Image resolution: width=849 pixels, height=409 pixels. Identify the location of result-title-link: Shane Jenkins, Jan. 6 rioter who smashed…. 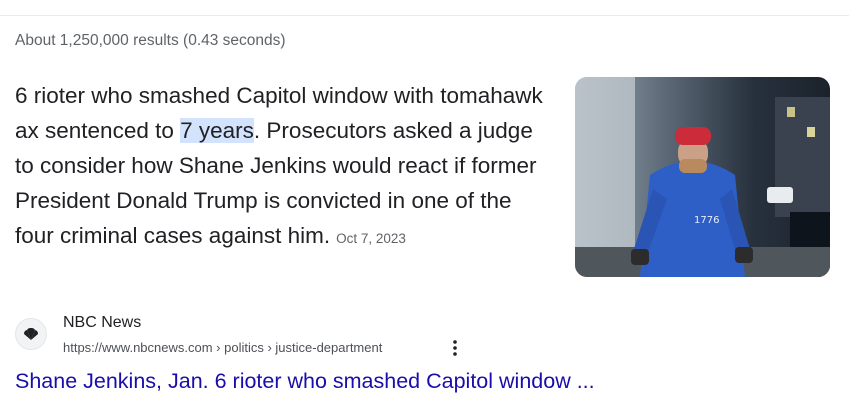
(305, 381).